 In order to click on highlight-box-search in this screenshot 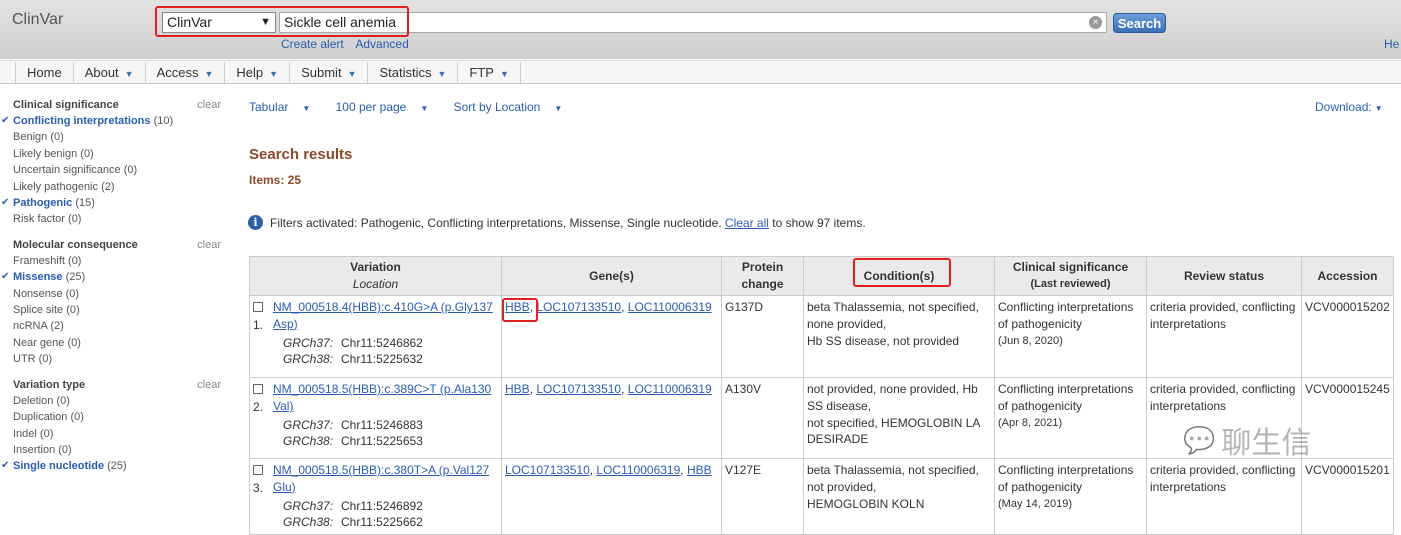, I will do `click(282, 21)`.